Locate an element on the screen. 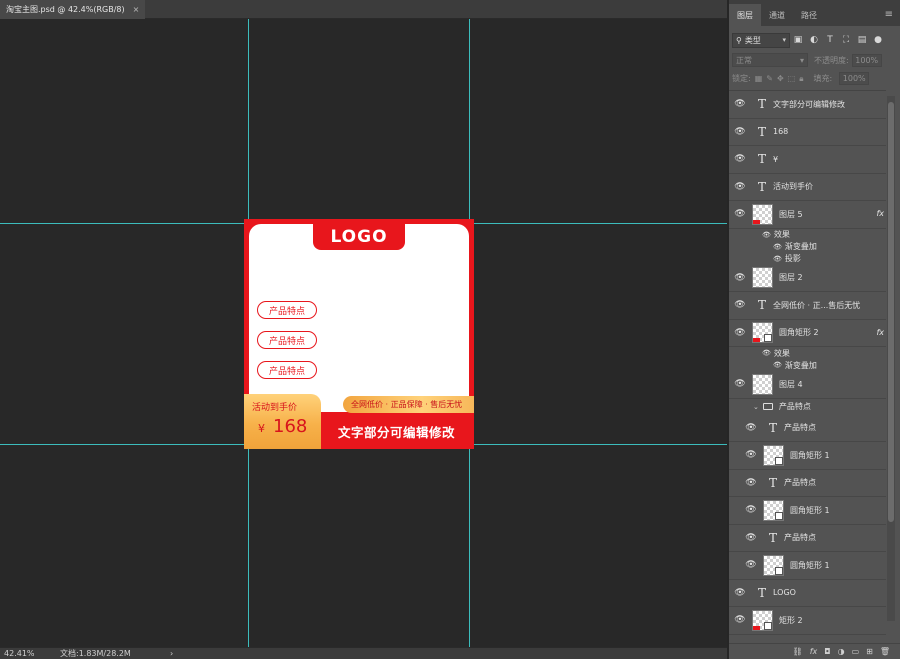 This screenshot has height=659, width=900. price-value: 168 is located at coordinates (290, 426).